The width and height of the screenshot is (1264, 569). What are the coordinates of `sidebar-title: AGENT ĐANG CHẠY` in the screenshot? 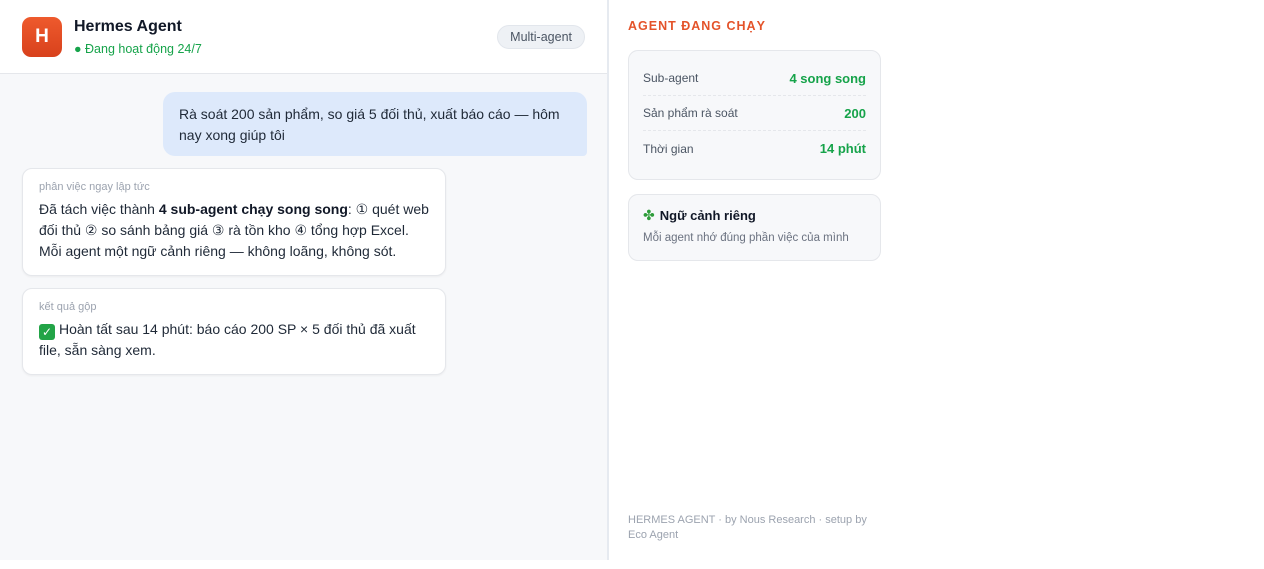 It's located at (697, 26).